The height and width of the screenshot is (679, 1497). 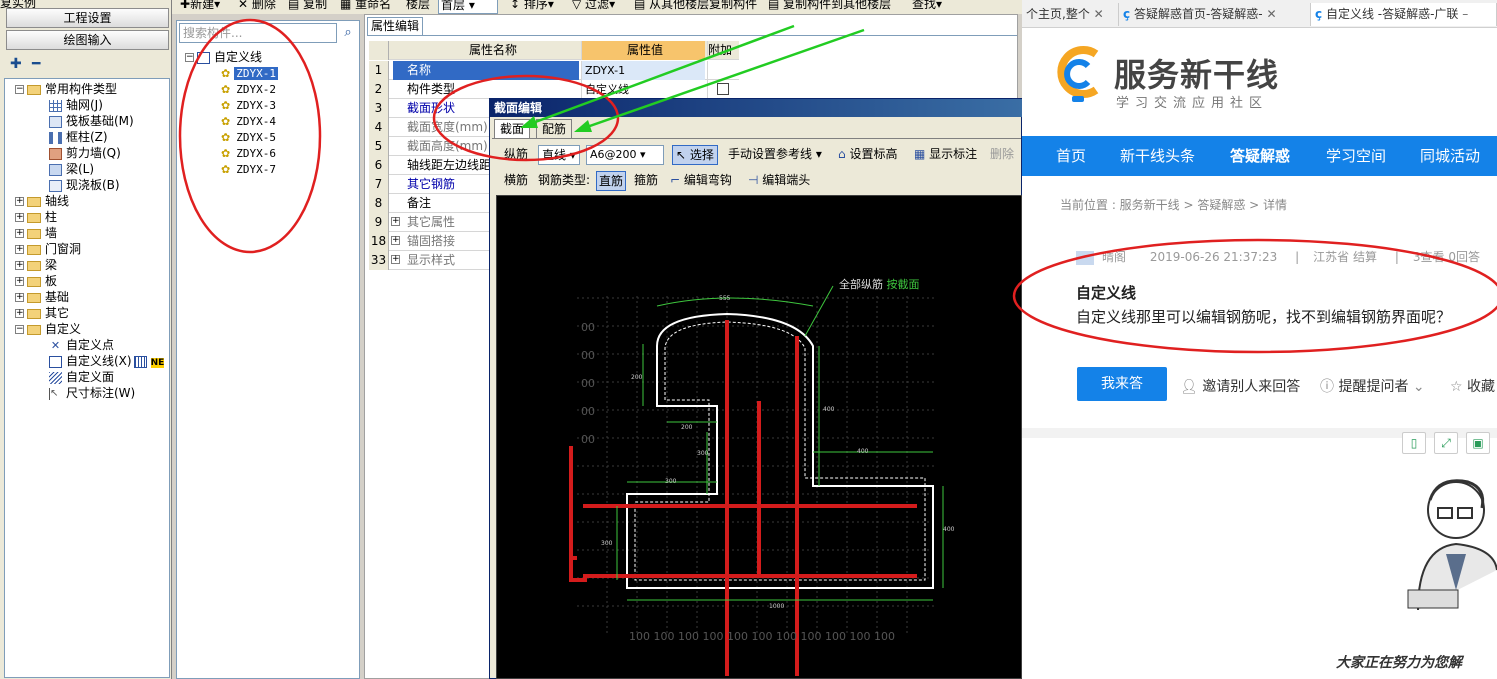 I want to click on copy-to-floor-button: ▤ 复制构件到其他楼层, so click(x=829, y=6).